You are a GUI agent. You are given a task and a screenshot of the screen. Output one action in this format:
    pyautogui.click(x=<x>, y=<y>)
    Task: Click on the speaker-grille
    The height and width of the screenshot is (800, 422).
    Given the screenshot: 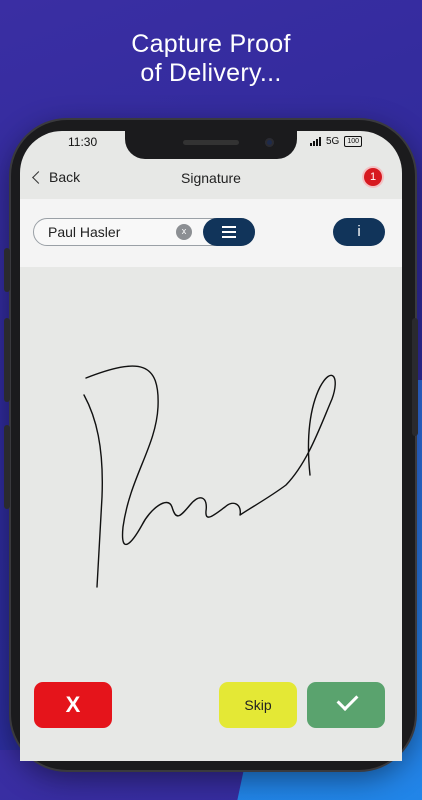 What is the action you would take?
    pyautogui.click(x=211, y=142)
    